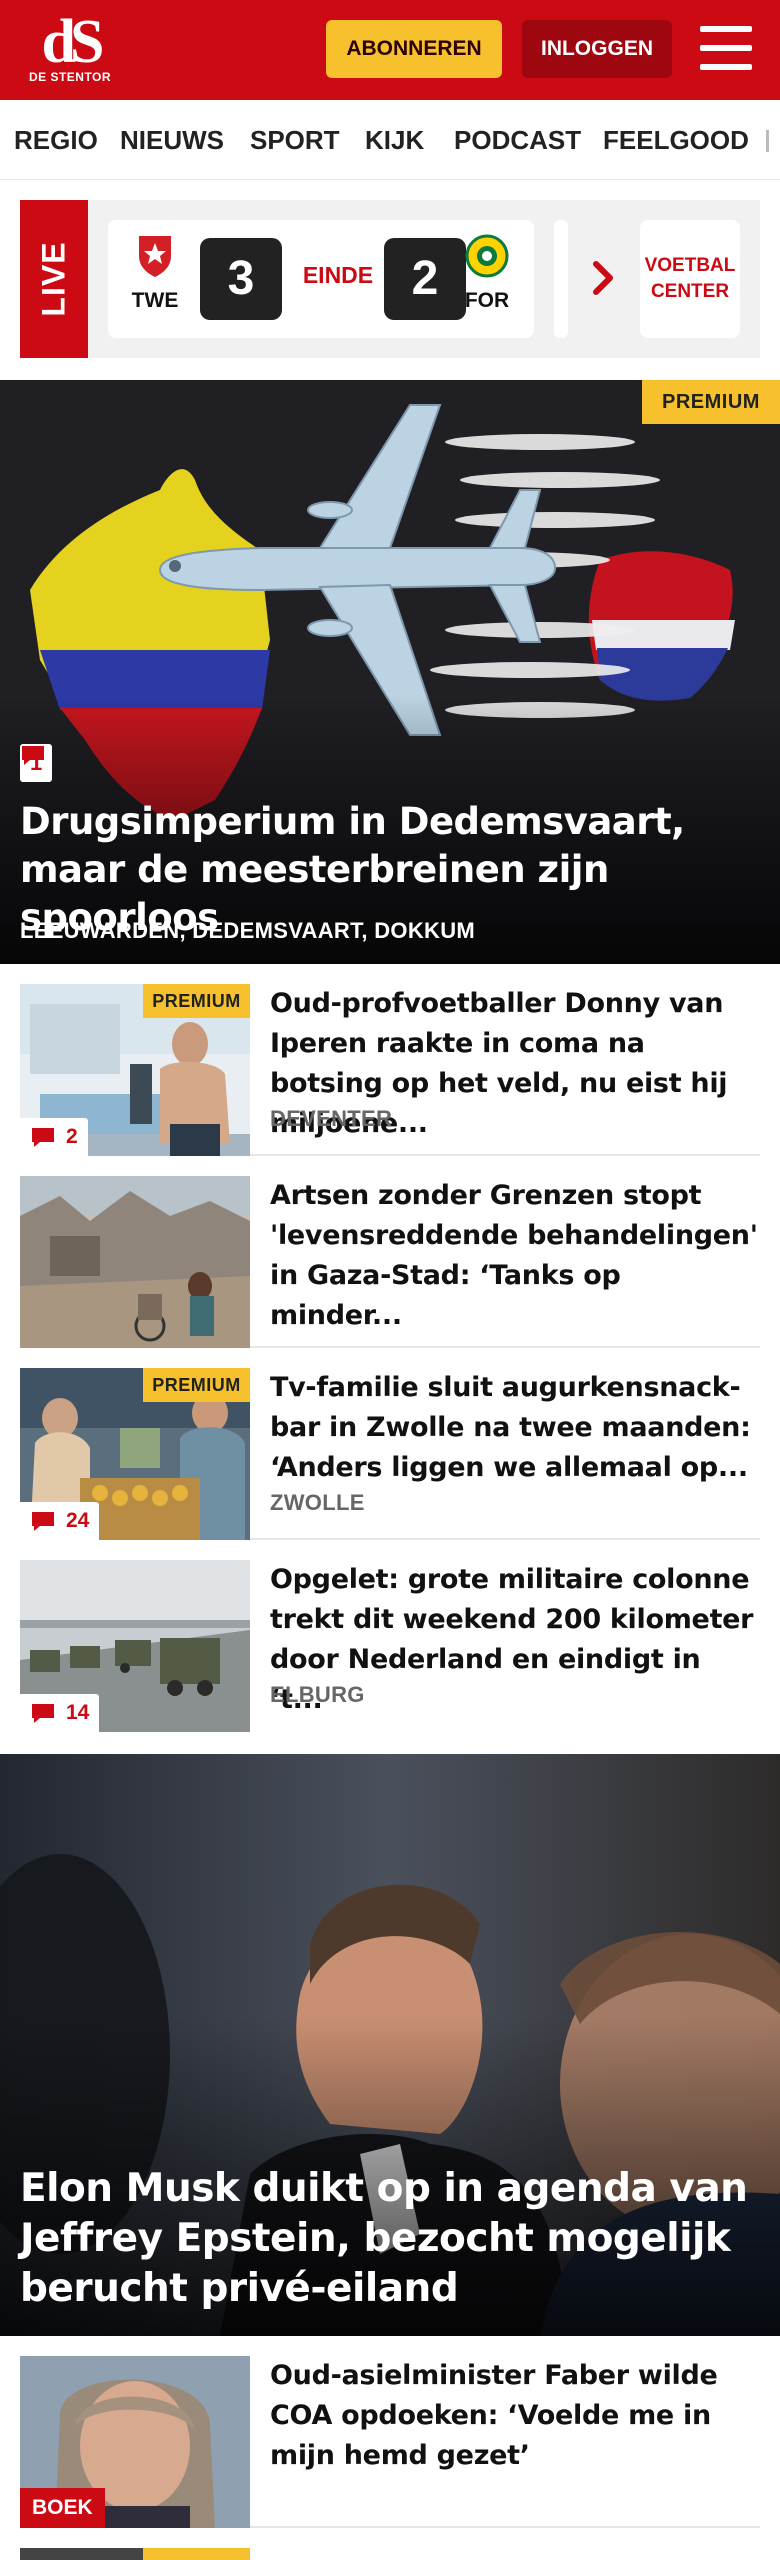 Image resolution: width=780 pixels, height=2560 pixels. Describe the element at coordinates (241, 279) in the screenshot. I see `home-score: 3` at that location.